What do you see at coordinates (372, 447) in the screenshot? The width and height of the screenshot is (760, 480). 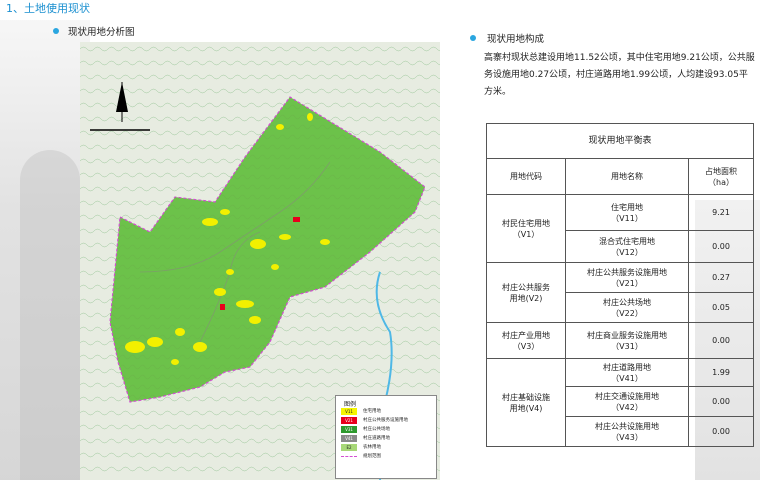 I see `legend-label: 农林用地` at bounding box center [372, 447].